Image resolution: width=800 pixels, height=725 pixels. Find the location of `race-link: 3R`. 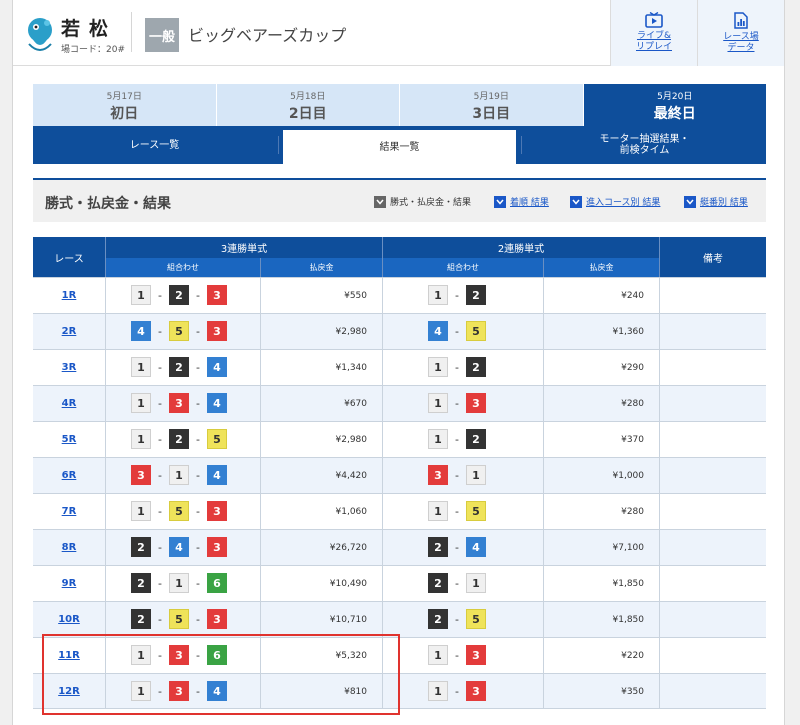

race-link: 3R is located at coordinates (69, 367).